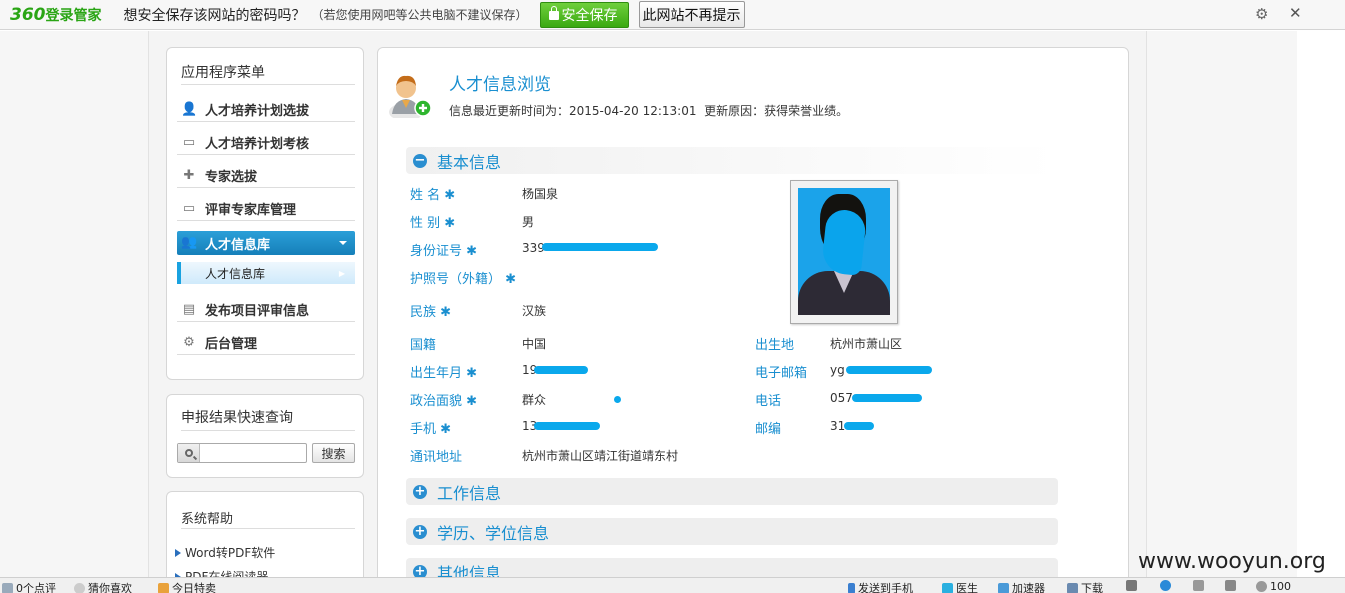 The height and width of the screenshot is (593, 1345). I want to click on system-help-title: 系统帮助, so click(207, 519).